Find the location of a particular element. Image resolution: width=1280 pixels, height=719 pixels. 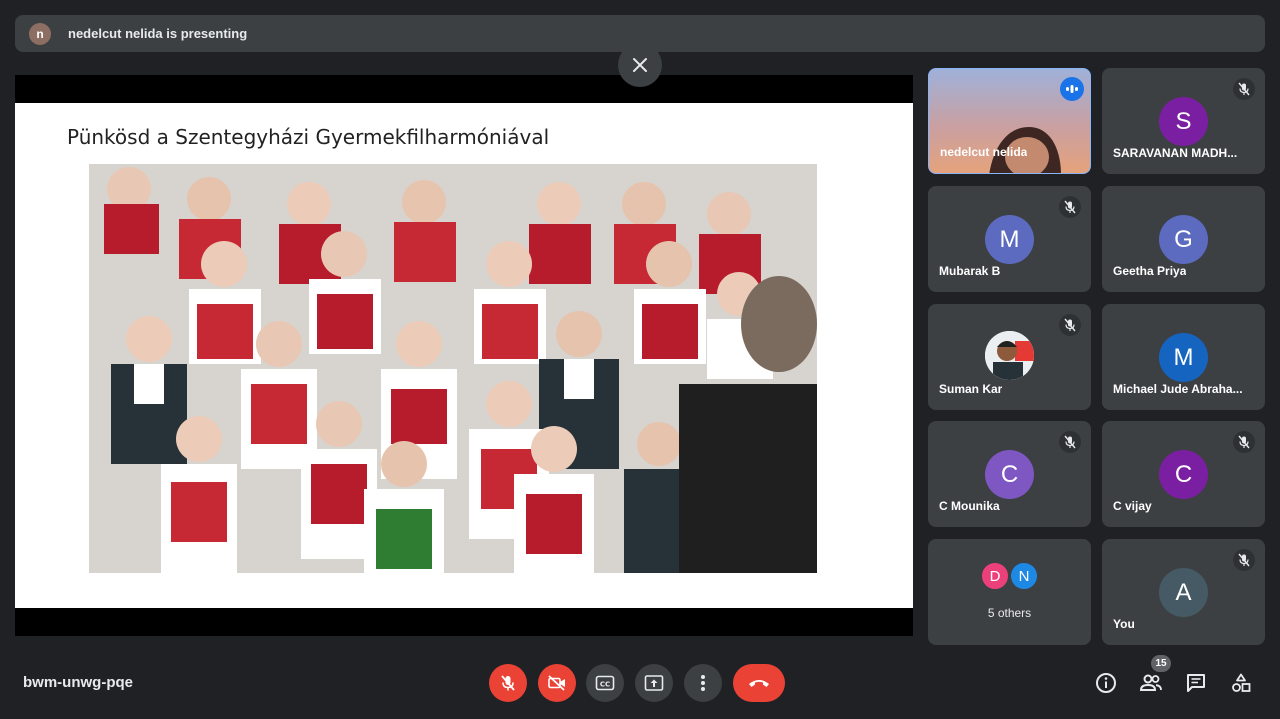

more-options-button is located at coordinates (703, 683).